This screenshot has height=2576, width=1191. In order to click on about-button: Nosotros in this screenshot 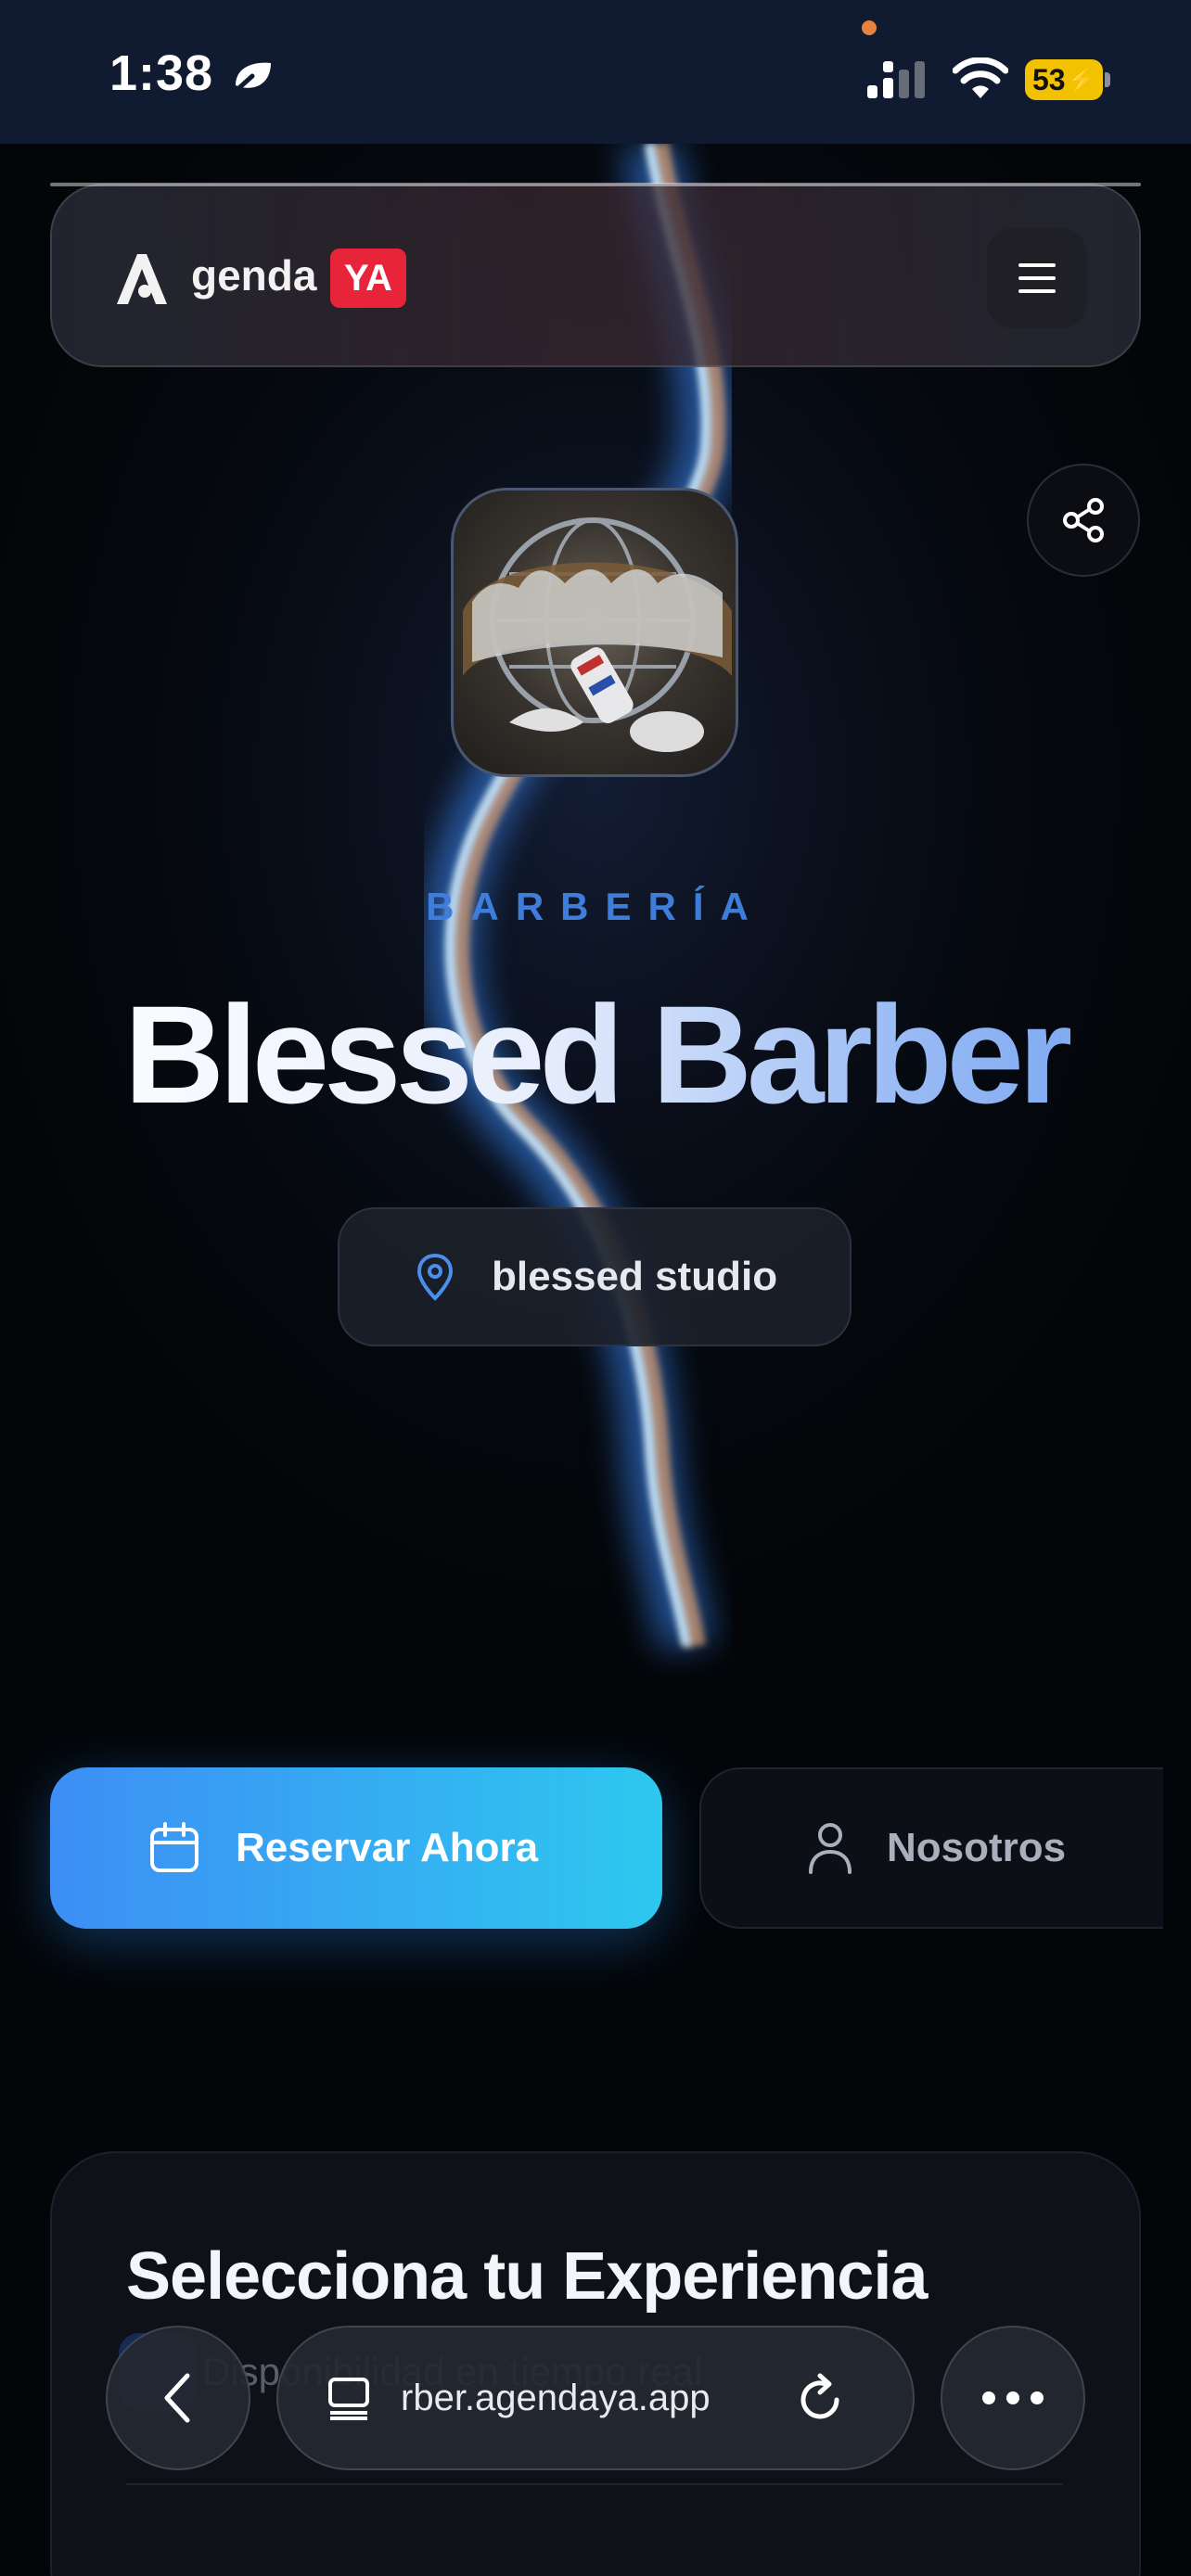, I will do `click(931, 1848)`.